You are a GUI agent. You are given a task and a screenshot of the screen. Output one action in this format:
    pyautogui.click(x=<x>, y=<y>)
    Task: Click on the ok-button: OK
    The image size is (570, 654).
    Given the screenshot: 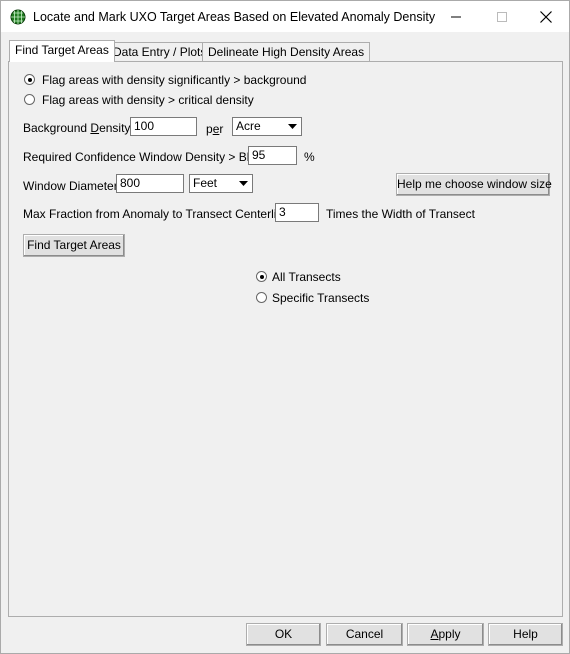 What is the action you would take?
    pyautogui.click(x=283, y=634)
    